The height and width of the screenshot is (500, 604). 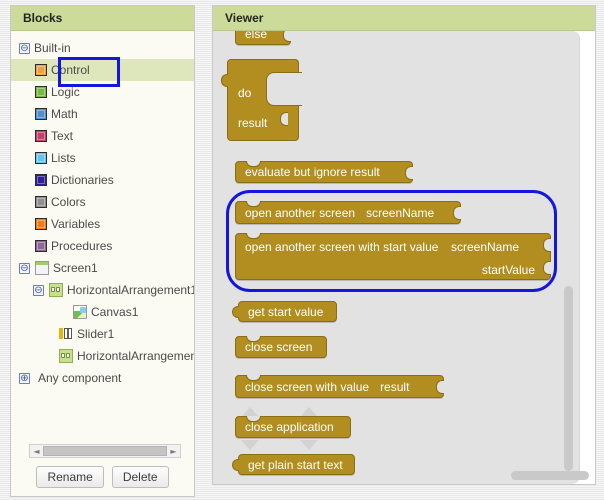 I want to click on block-label: open another screen with start value, so click(x=342, y=247).